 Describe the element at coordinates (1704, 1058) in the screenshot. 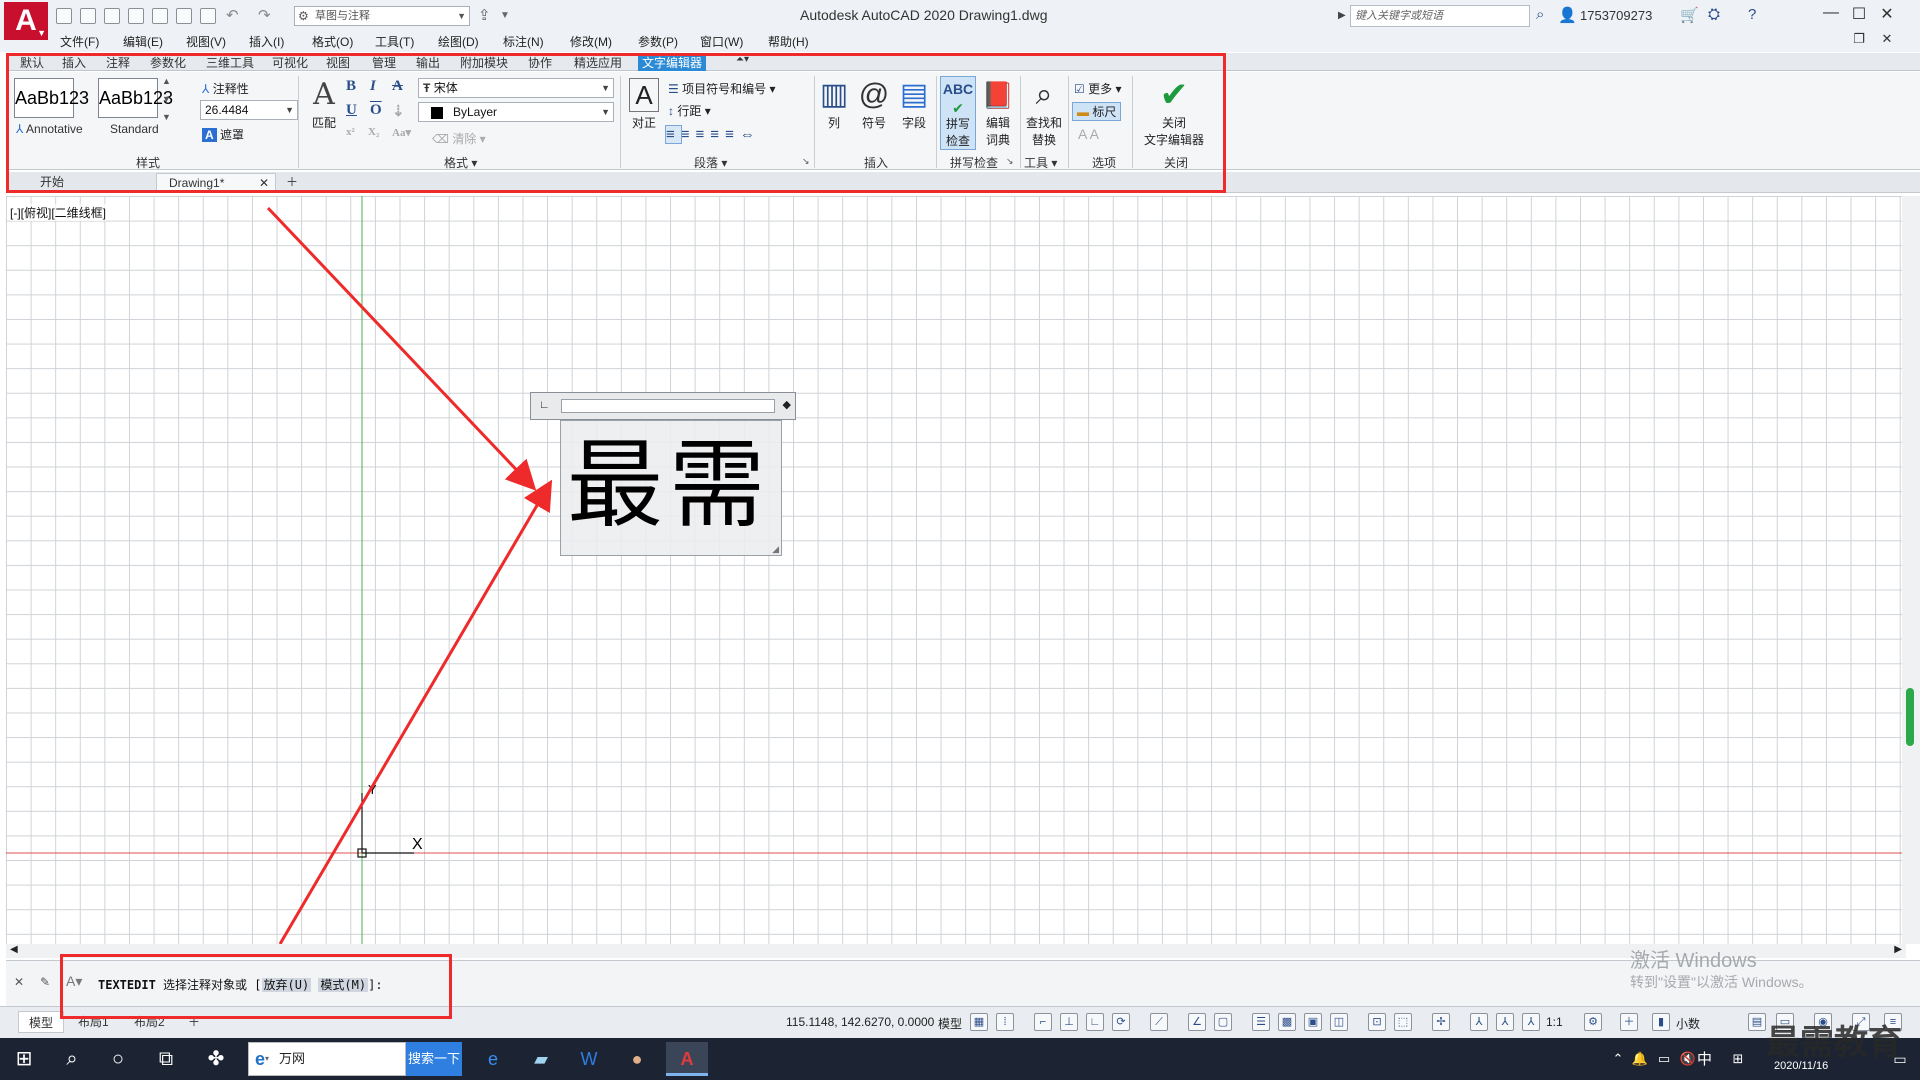

I see `input-method-indicator: 中` at that location.